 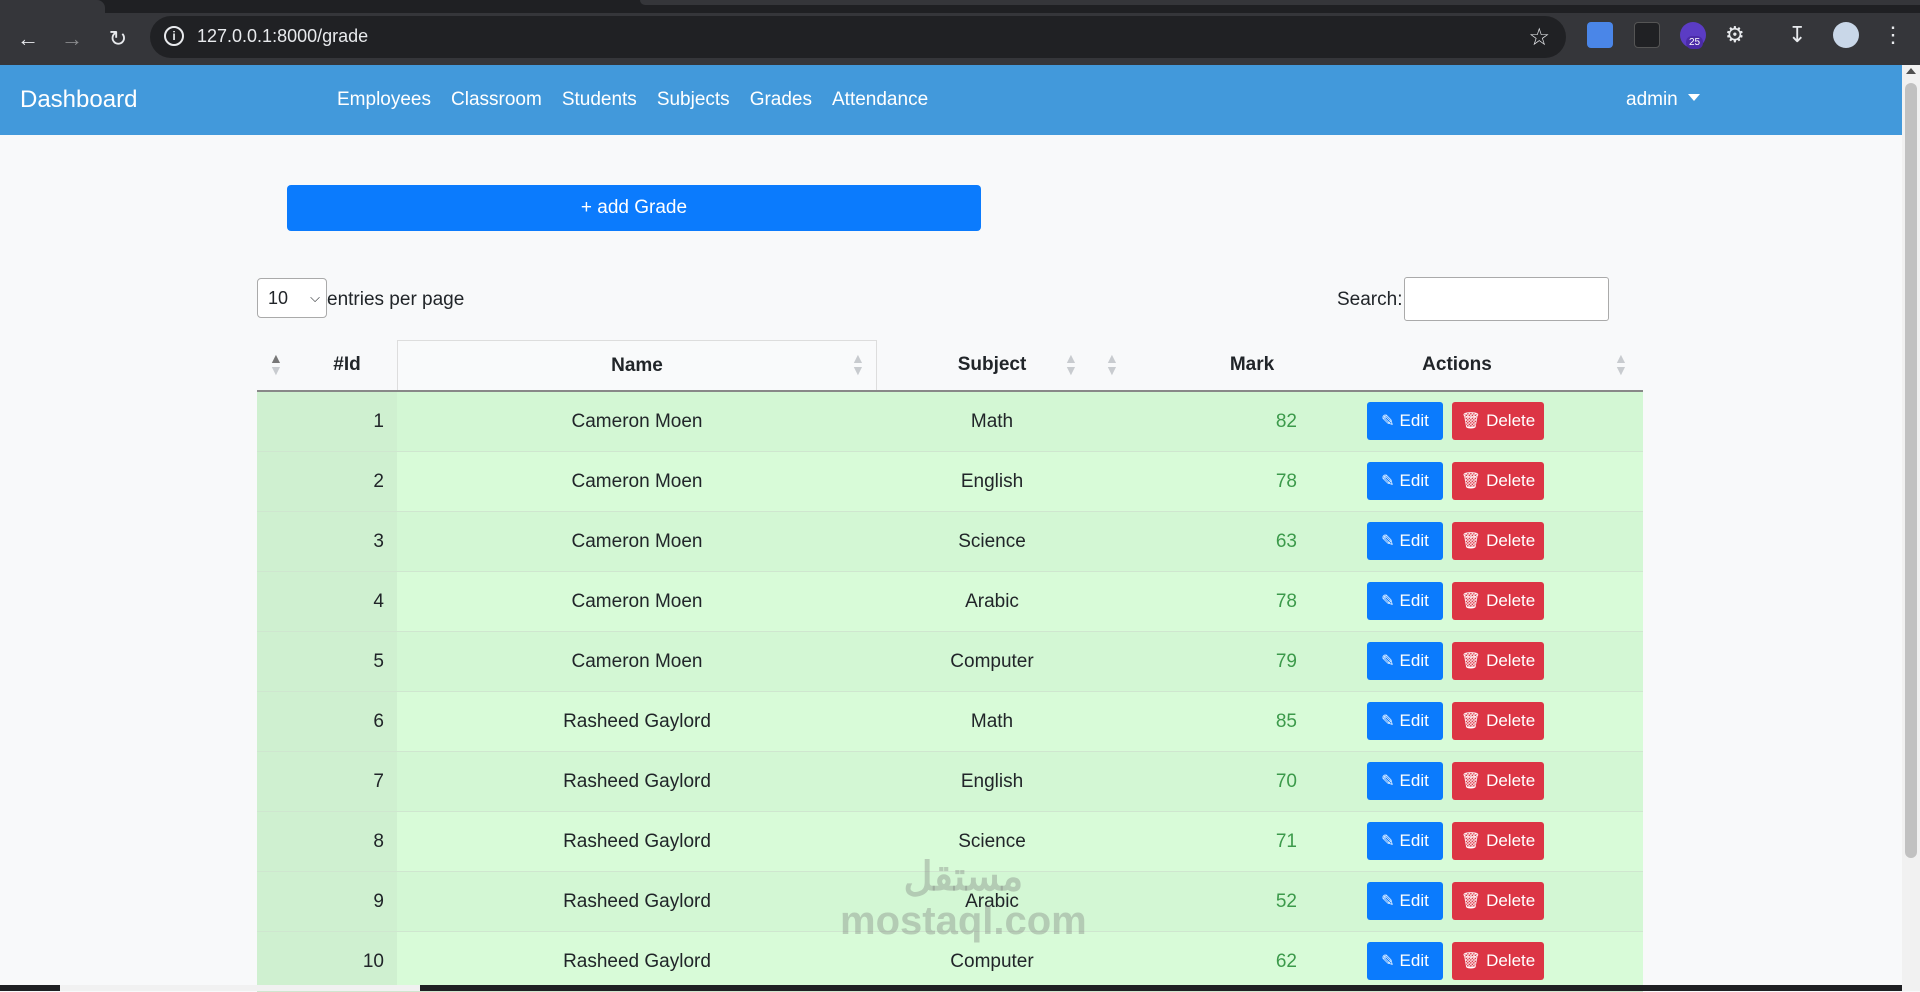 What do you see at coordinates (1286, 421) in the screenshot?
I see `cell-mark: 82` at bounding box center [1286, 421].